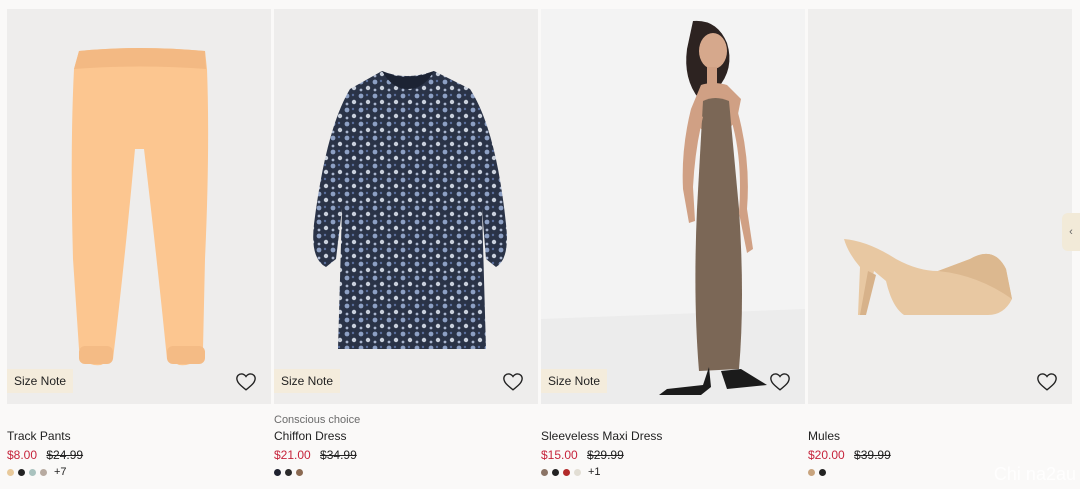 The height and width of the screenshot is (489, 1080). Describe the element at coordinates (605, 455) in the screenshot. I see `original-price: $29.99` at that location.